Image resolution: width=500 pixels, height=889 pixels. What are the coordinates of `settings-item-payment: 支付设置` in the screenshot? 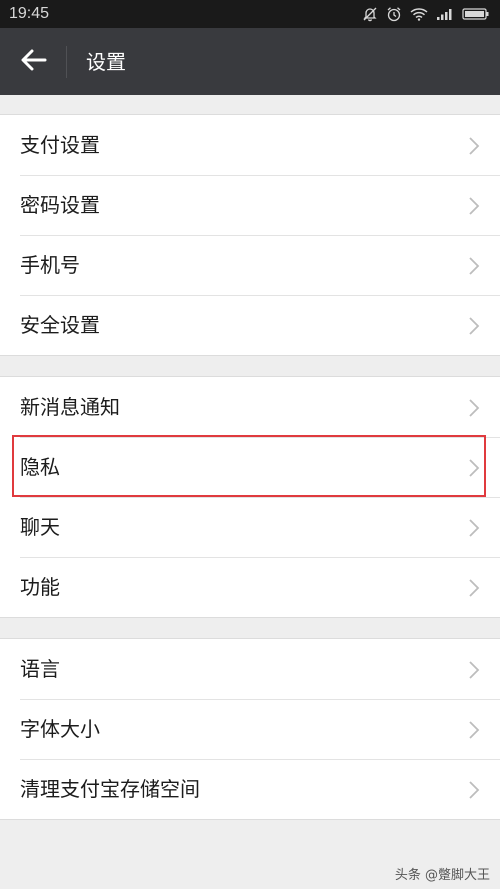 It's located at (250, 145).